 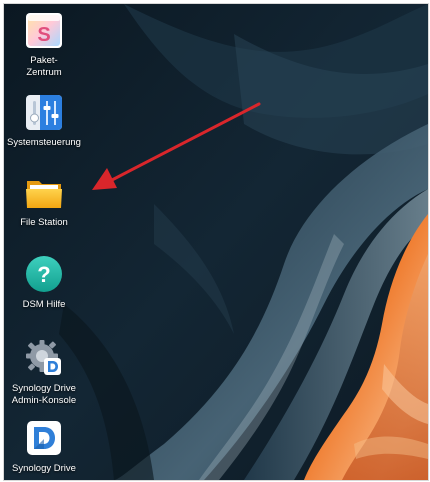 What do you see at coordinates (176, 146) in the screenshot?
I see `annotation-arrow` at bounding box center [176, 146].